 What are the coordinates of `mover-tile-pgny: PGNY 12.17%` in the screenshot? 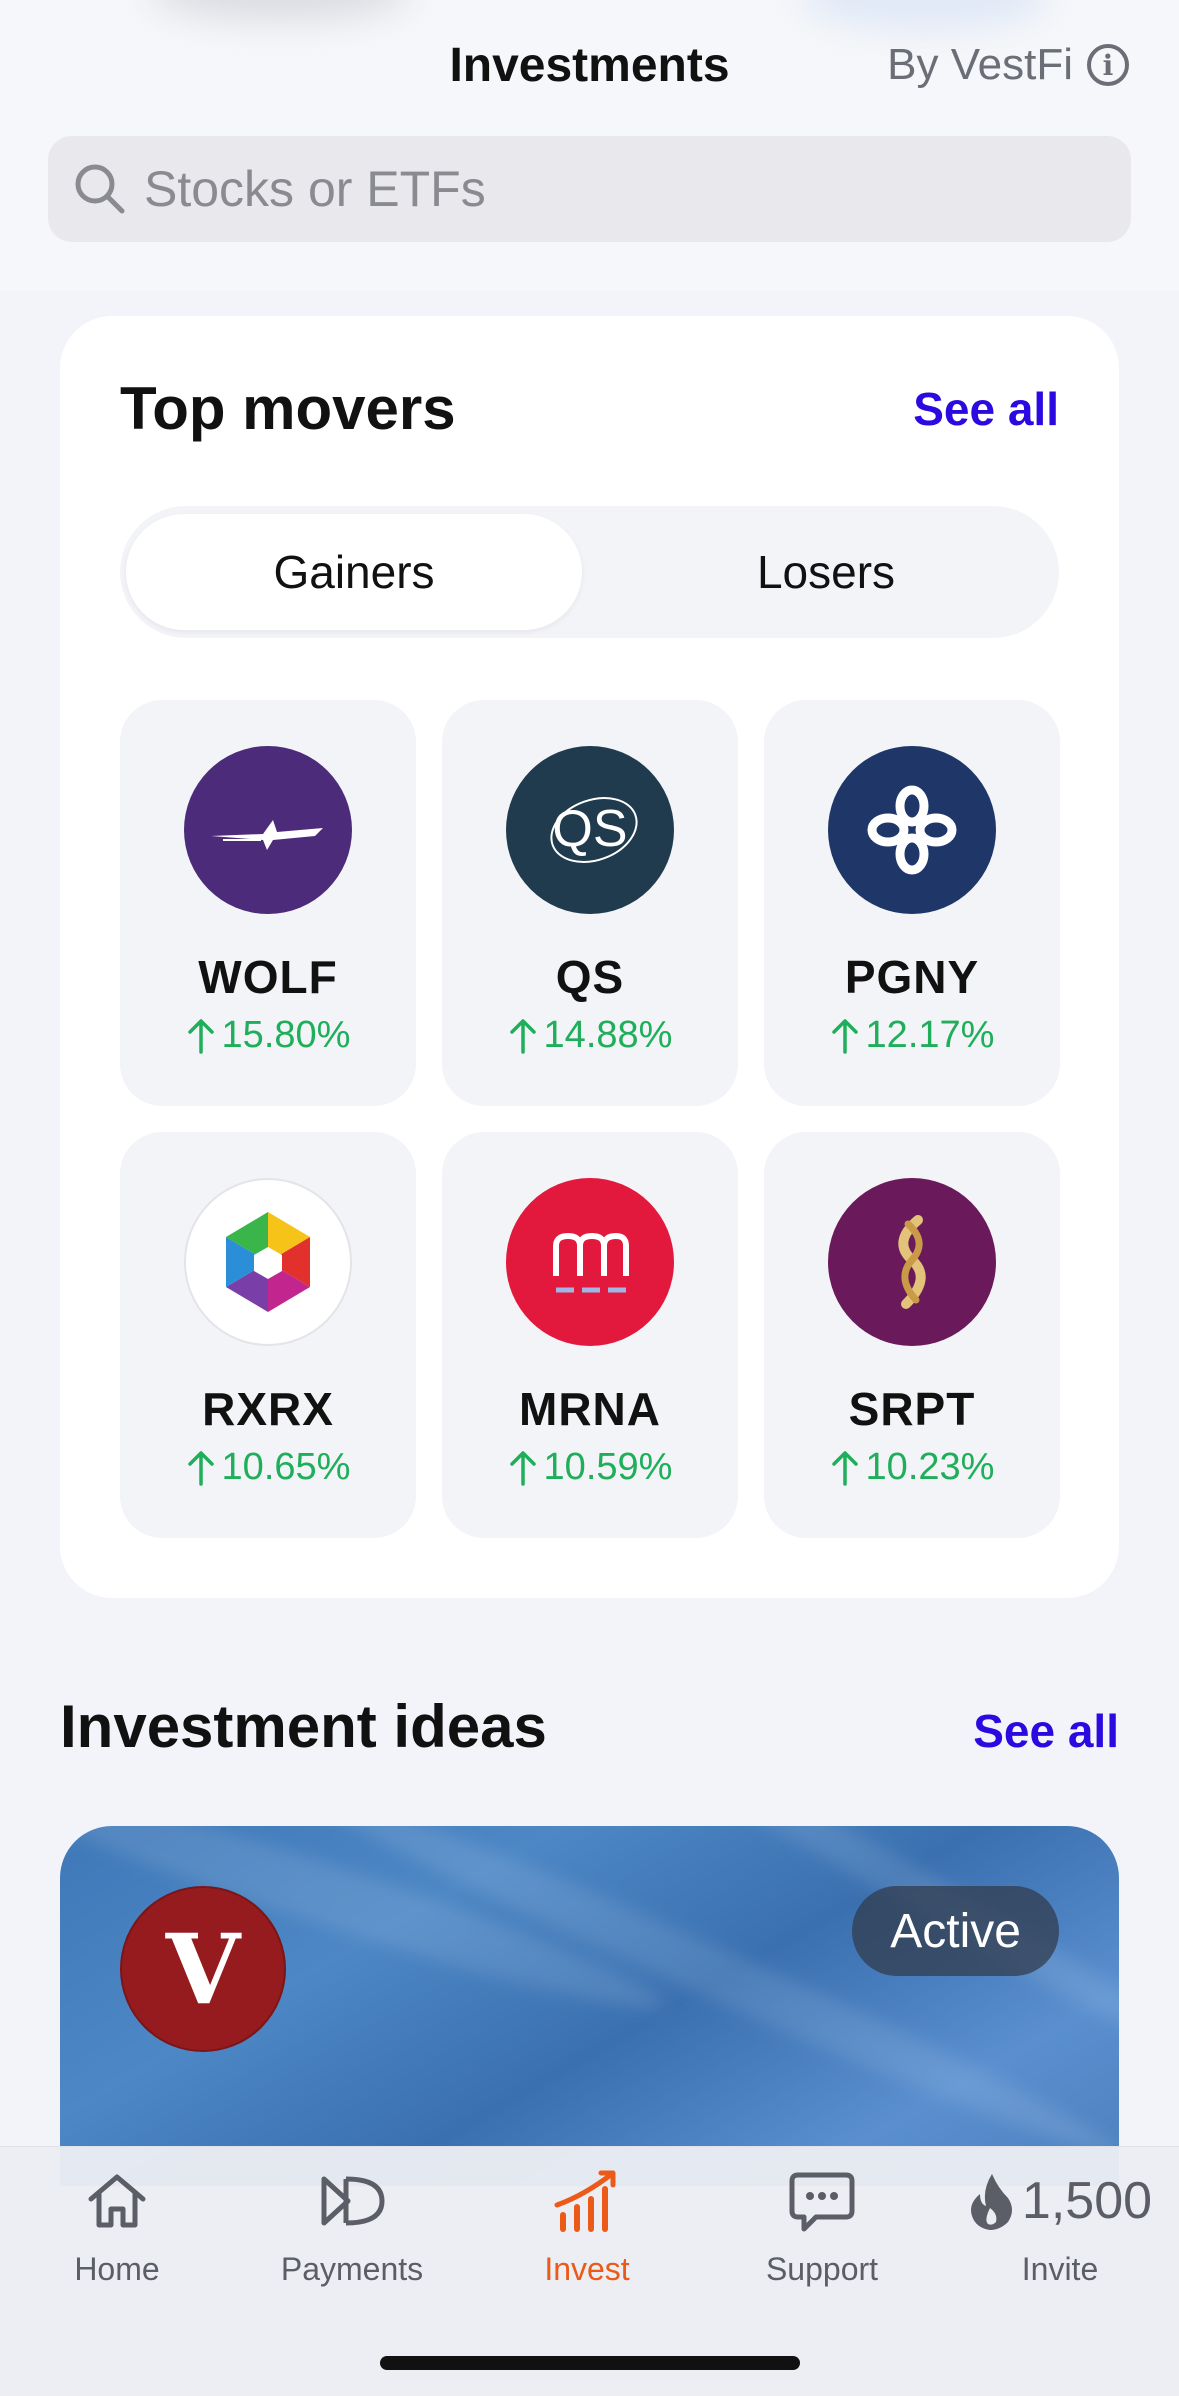 It's located at (912, 903).